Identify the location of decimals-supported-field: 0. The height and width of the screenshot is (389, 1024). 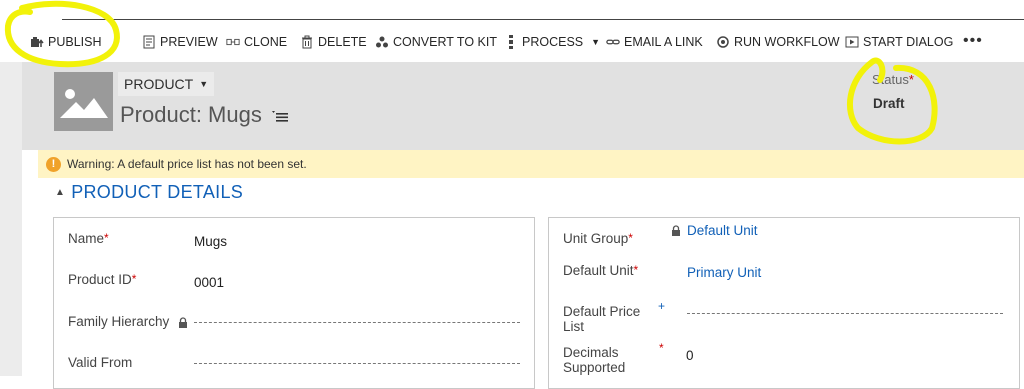
(690, 355).